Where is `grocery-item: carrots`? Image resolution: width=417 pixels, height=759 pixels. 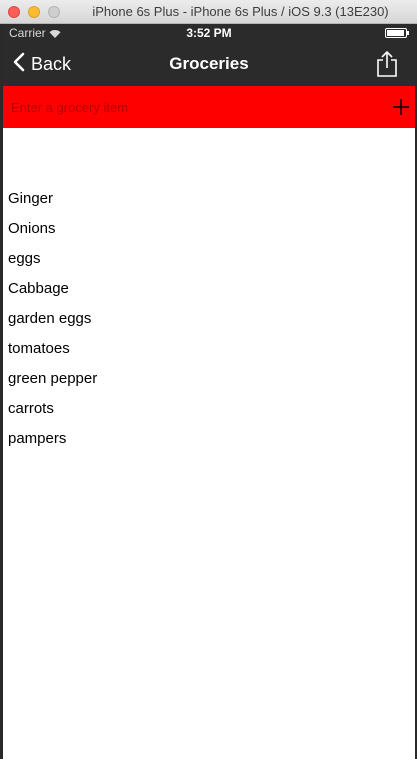
grocery-item: carrots is located at coordinates (208, 409).